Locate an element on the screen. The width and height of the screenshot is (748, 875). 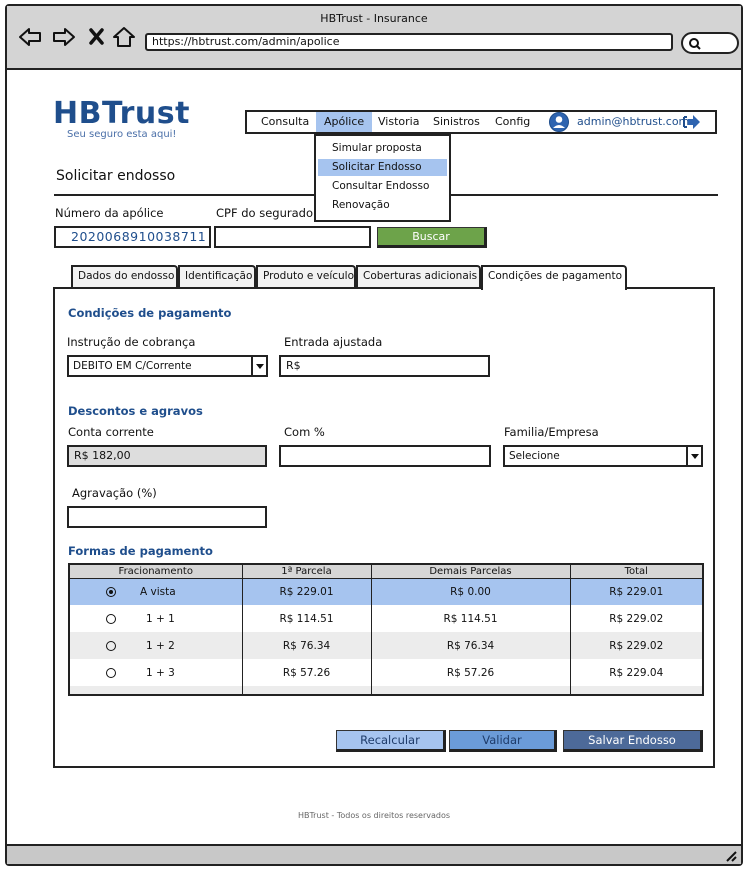
tab-condicoes-de-pagamento: Condições de pagamento is located at coordinates (554, 277).